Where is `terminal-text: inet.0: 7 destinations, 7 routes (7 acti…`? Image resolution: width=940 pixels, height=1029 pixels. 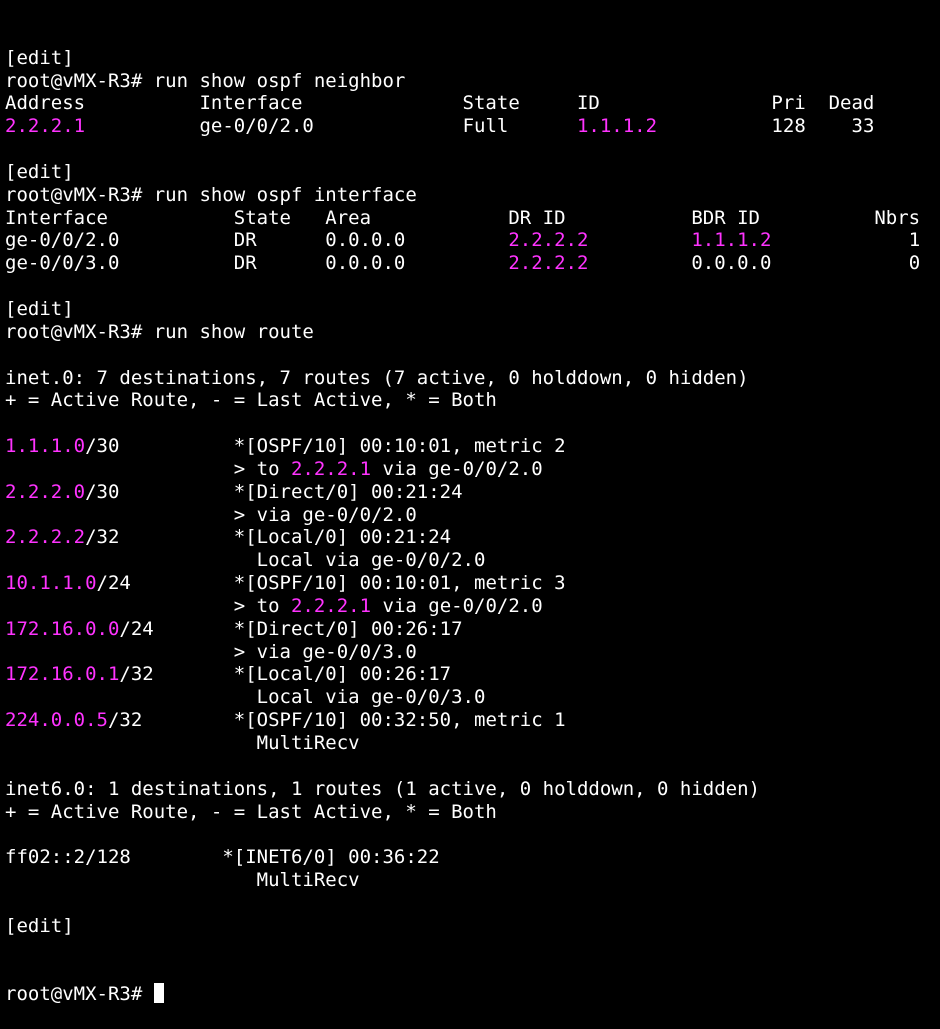 terminal-text: inet.0: 7 destinations, 7 routes (7 acti… is located at coordinates (377, 377).